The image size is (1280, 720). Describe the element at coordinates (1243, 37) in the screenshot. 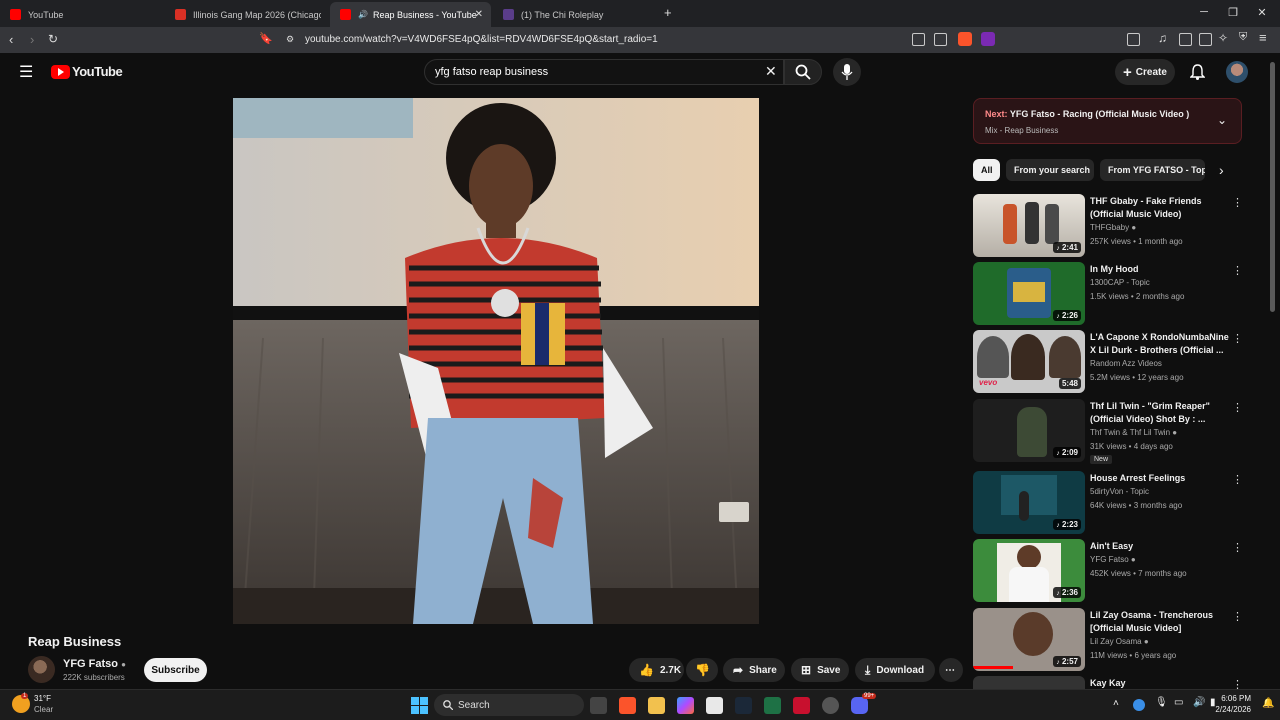

I see `vpn-icon: ⛨` at that location.